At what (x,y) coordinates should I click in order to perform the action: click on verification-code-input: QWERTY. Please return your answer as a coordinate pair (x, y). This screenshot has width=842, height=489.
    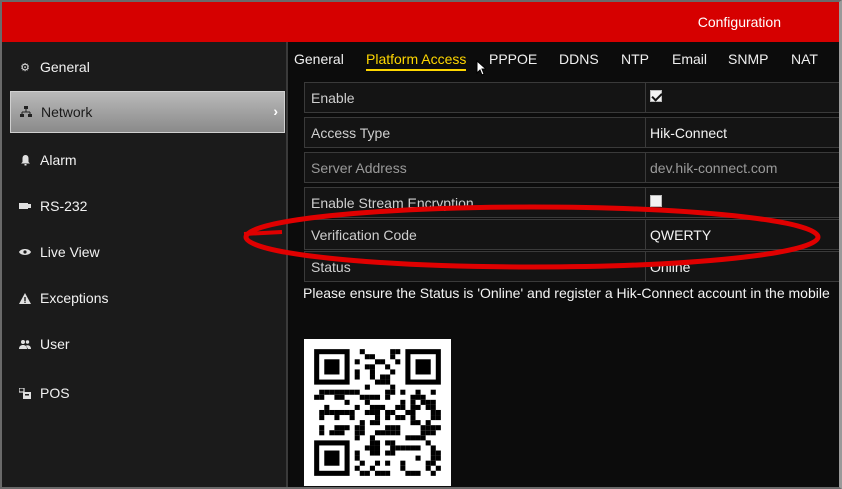
    Looking at the image, I should click on (742, 234).